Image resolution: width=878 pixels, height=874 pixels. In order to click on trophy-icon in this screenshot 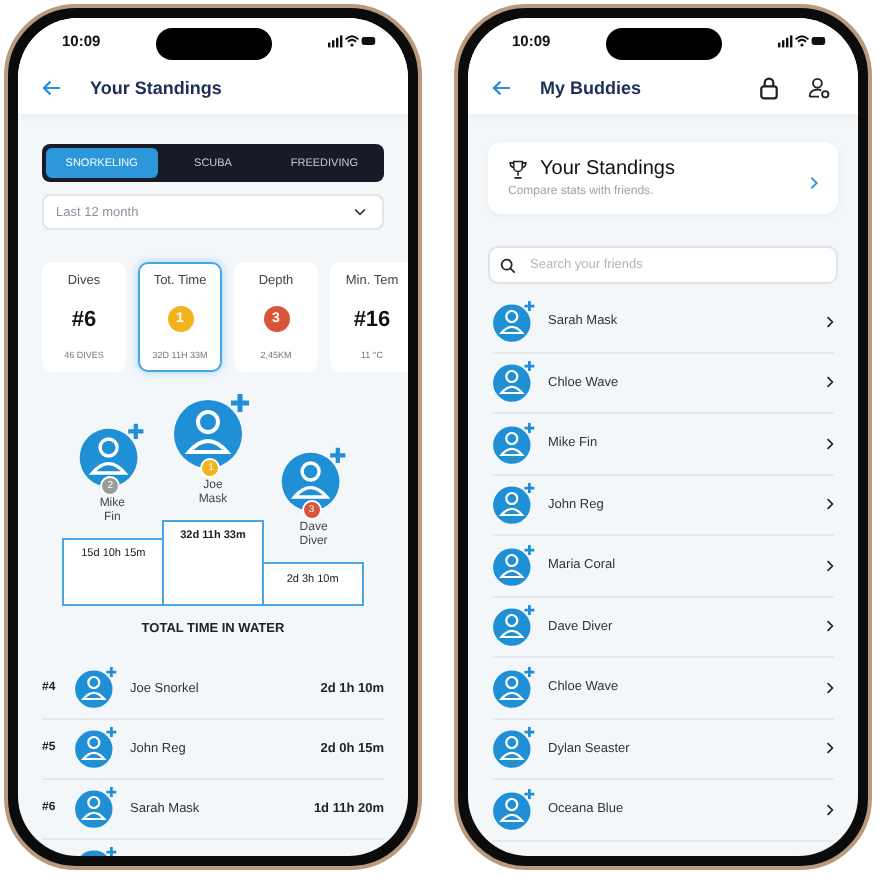, I will do `click(518, 169)`.